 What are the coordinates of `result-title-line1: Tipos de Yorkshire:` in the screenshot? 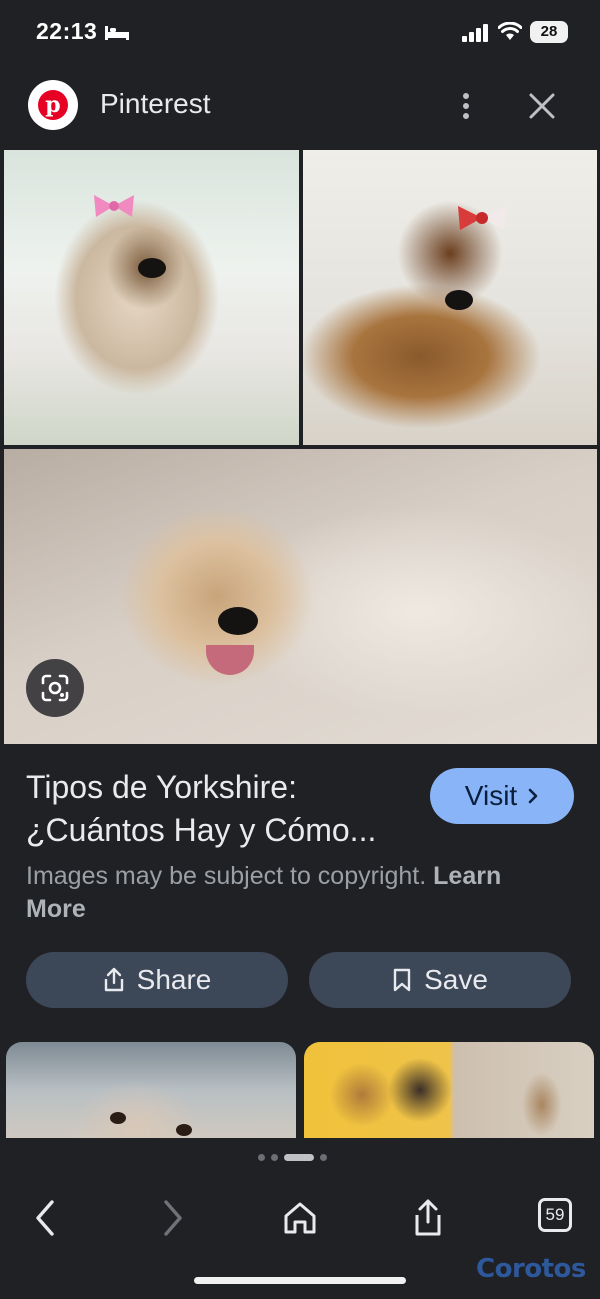 It's located at (161, 787).